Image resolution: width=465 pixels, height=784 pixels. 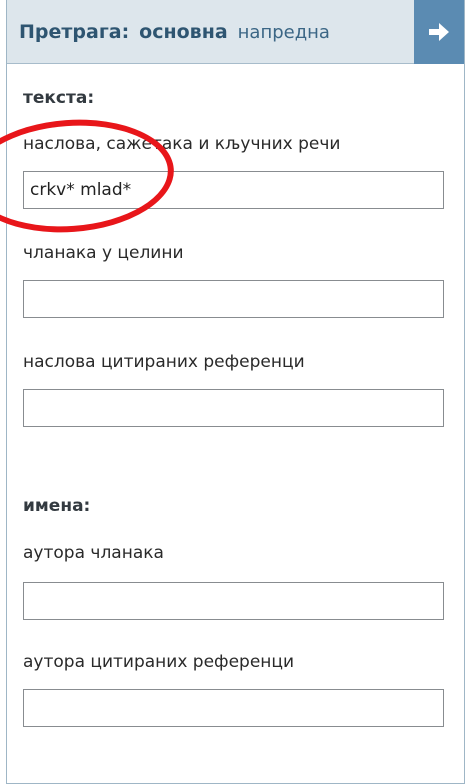 What do you see at coordinates (233, 299) in the screenshot?
I see `full-text-input` at bounding box center [233, 299].